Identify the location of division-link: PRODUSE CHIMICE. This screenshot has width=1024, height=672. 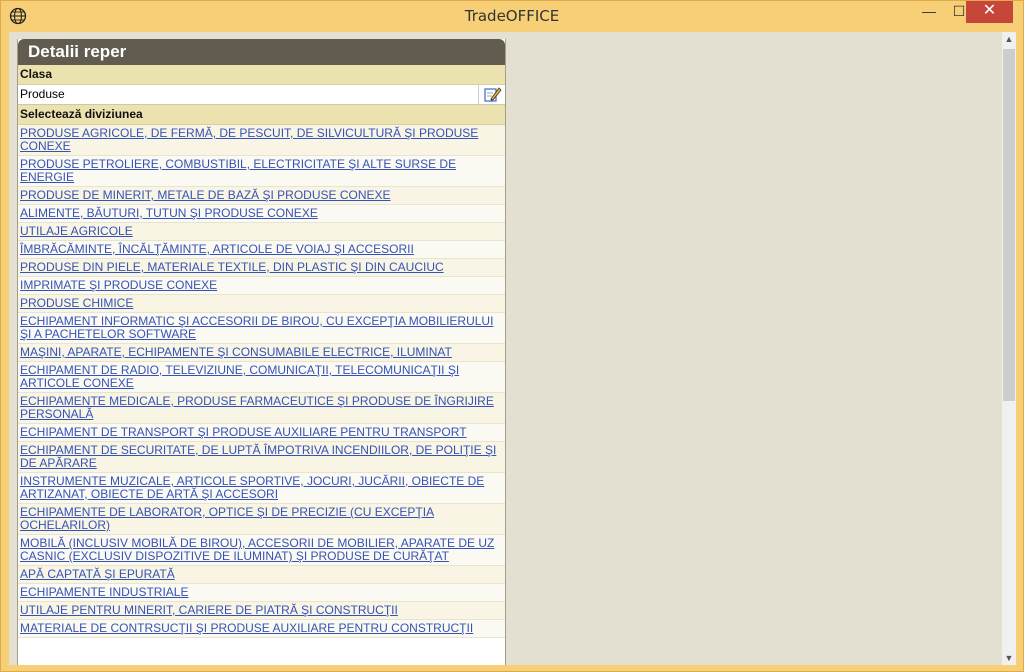
(76, 303).